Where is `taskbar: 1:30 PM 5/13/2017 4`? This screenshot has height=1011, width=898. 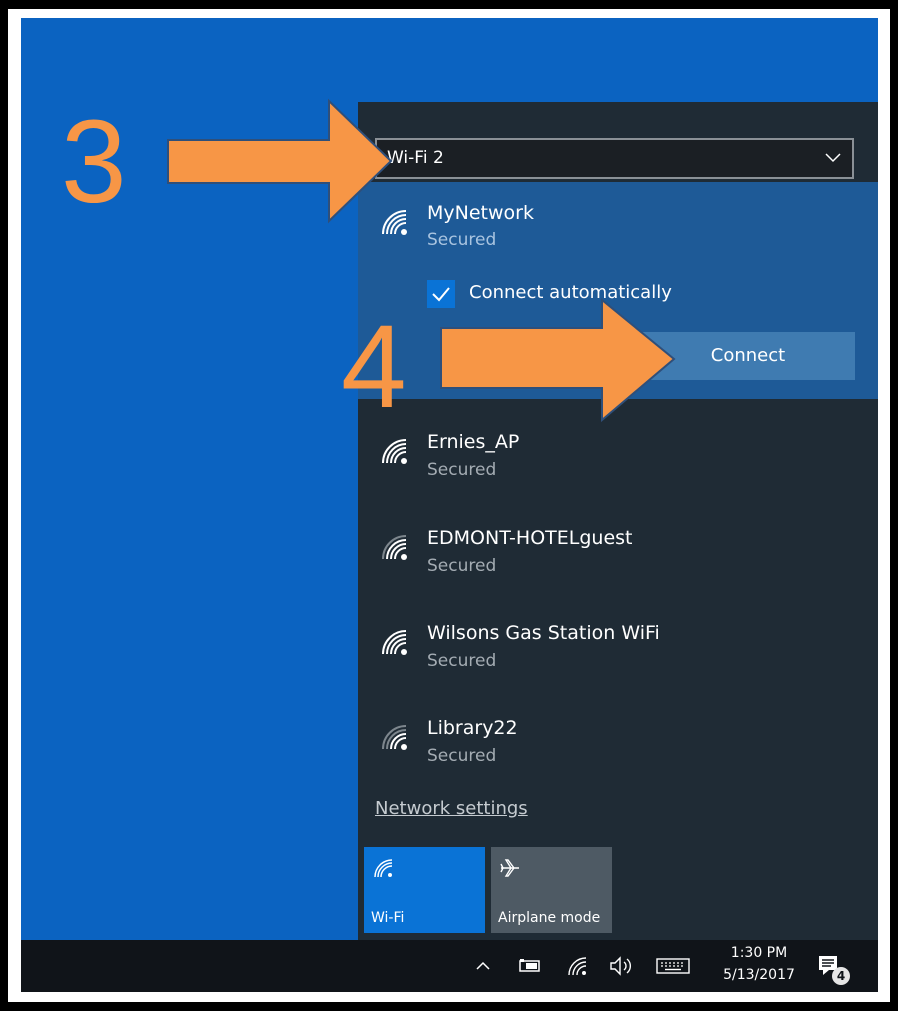 taskbar: 1:30 PM 5/13/2017 4 is located at coordinates (449, 966).